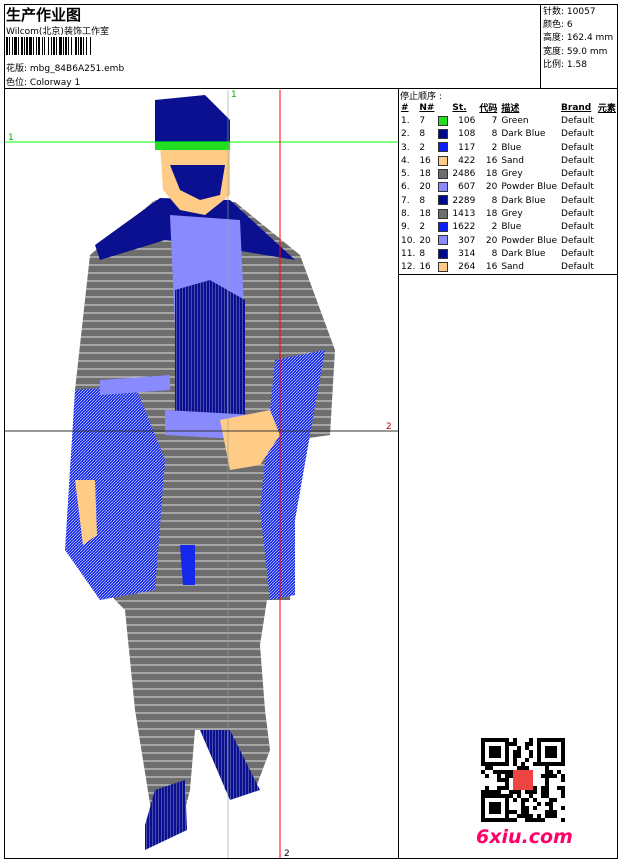  Describe the element at coordinates (405, 214) in the screenshot. I see `cell-idx: 8.` at that location.